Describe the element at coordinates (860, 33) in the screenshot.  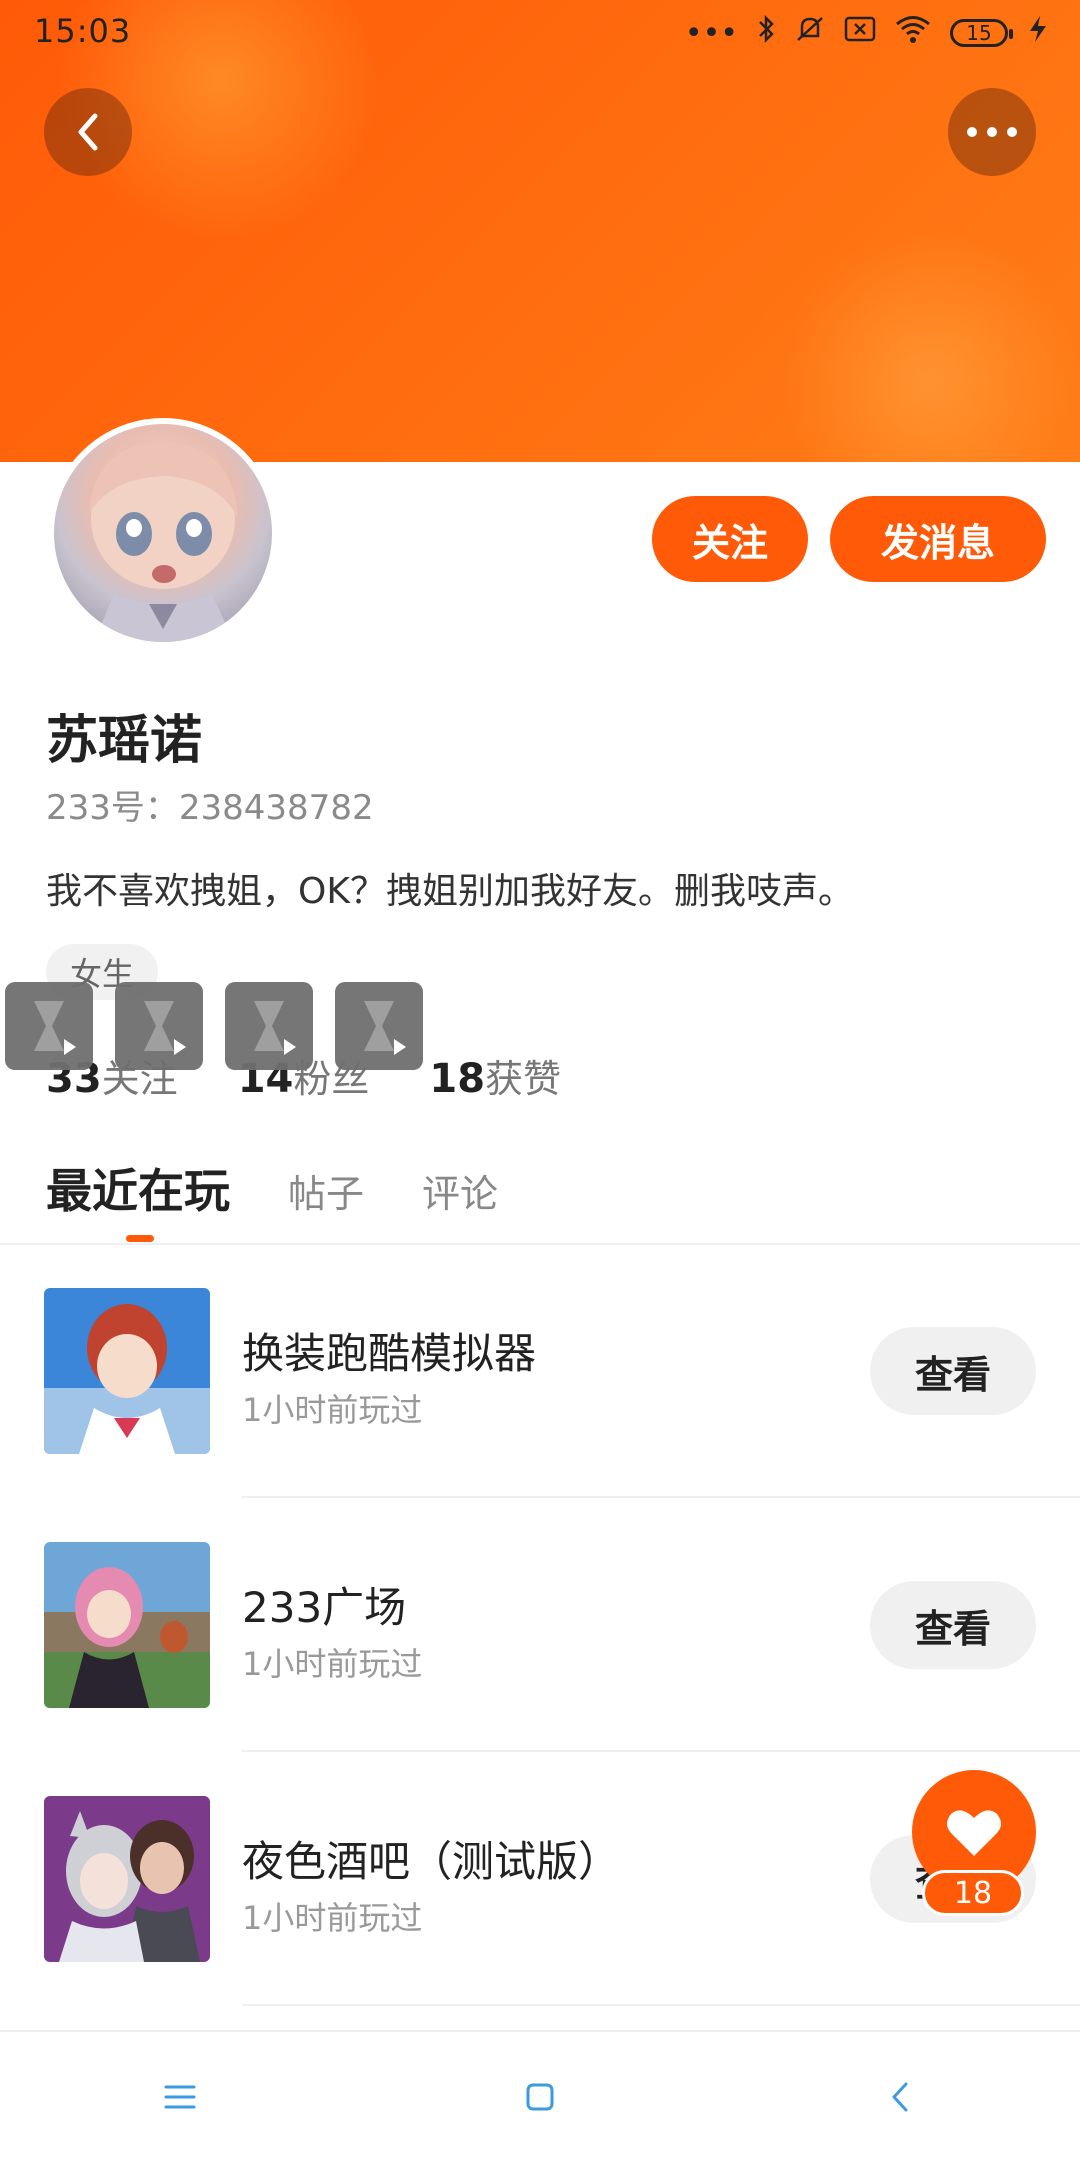
I see `no-sim-icon` at that location.